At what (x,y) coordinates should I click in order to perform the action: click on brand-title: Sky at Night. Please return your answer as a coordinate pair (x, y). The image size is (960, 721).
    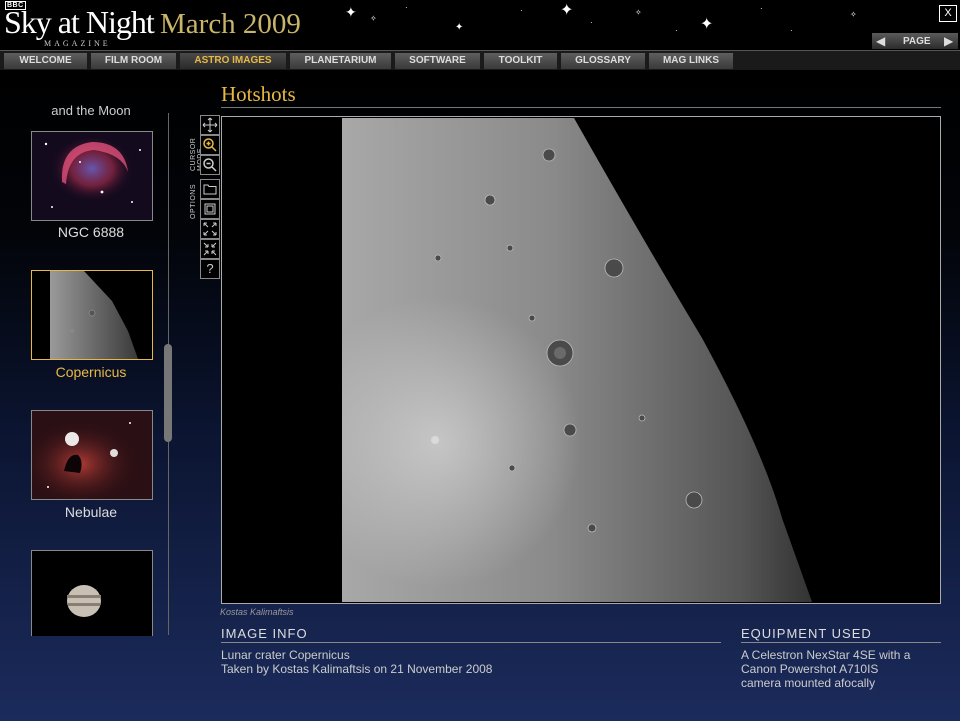
    Looking at the image, I should click on (79, 22).